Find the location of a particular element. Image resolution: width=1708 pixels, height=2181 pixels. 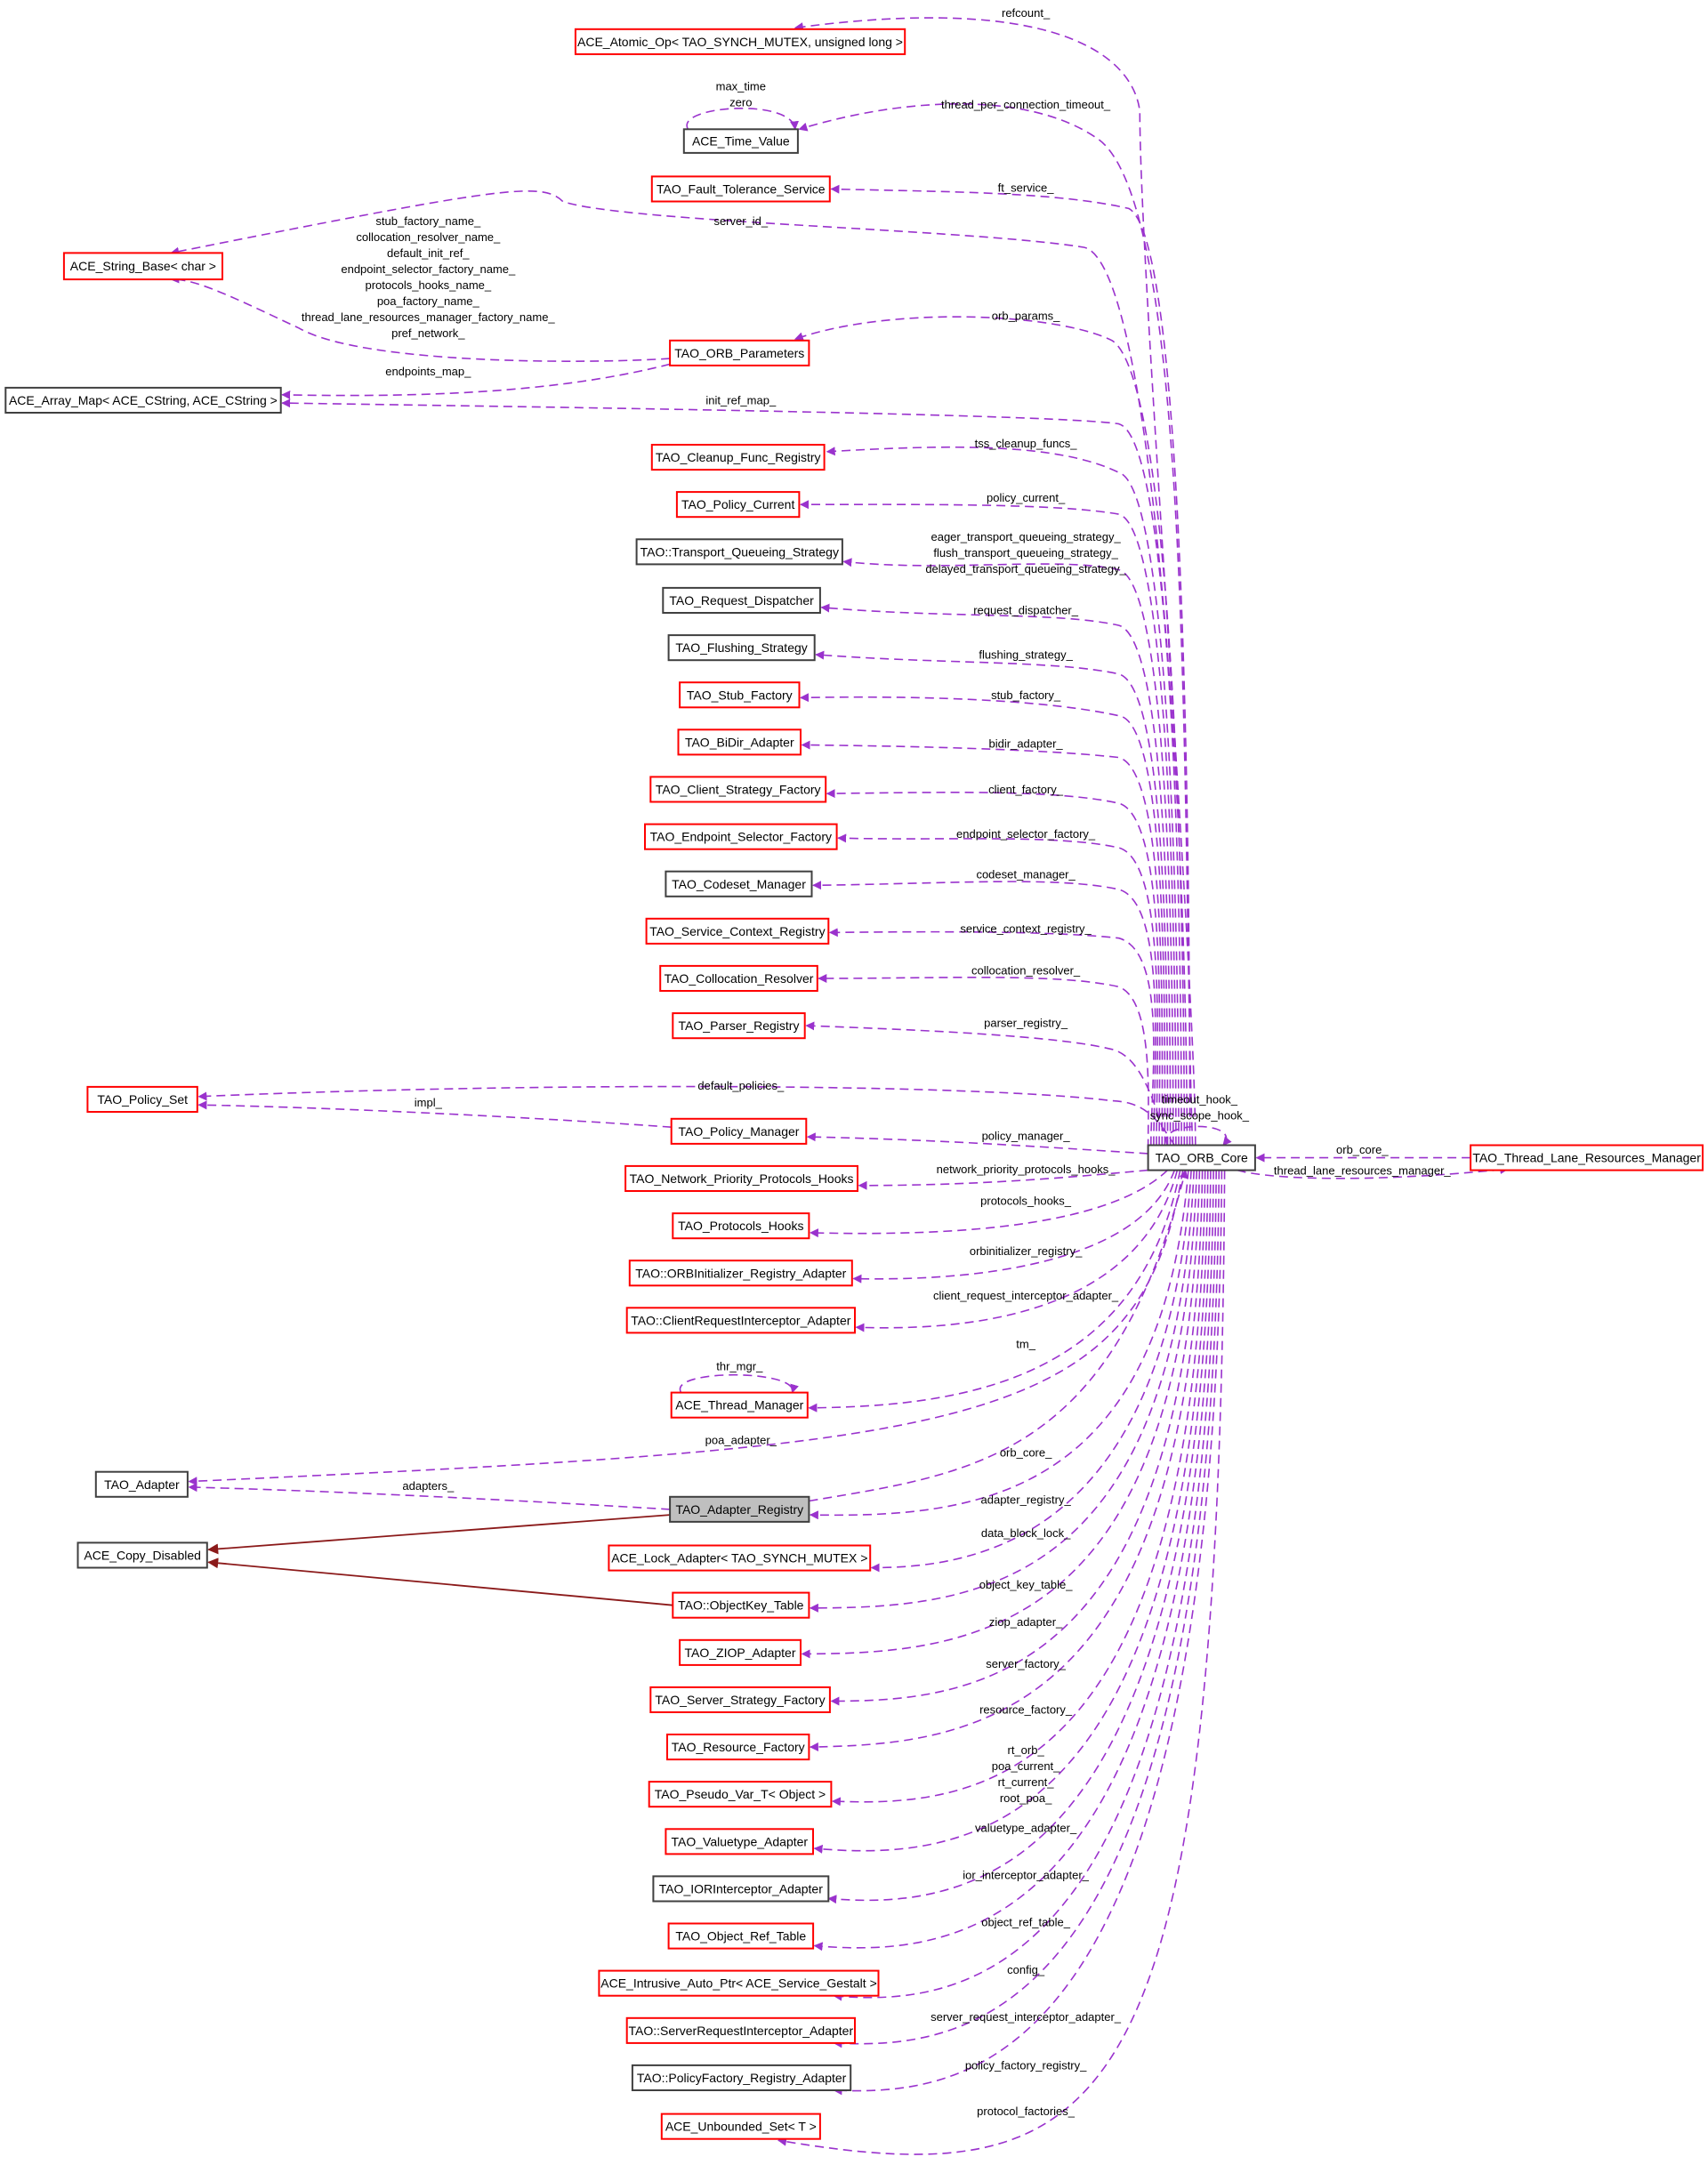

class-node-label: TAO_Adapter is located at coordinates (142, 1484).